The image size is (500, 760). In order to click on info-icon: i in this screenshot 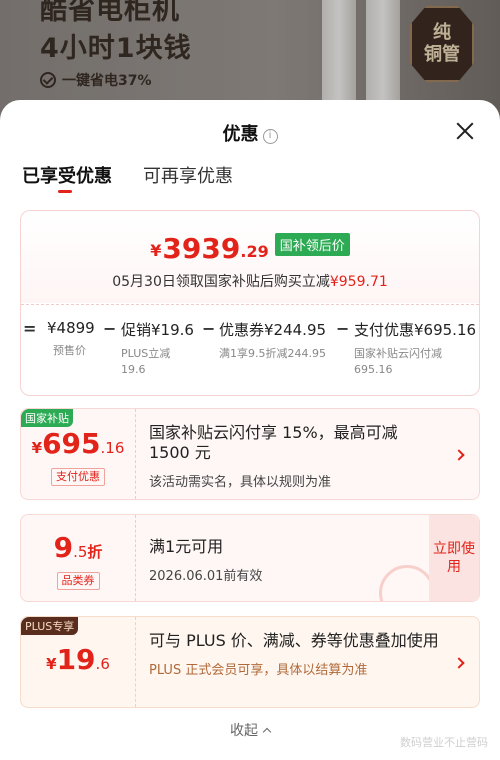, I will do `click(270, 136)`.